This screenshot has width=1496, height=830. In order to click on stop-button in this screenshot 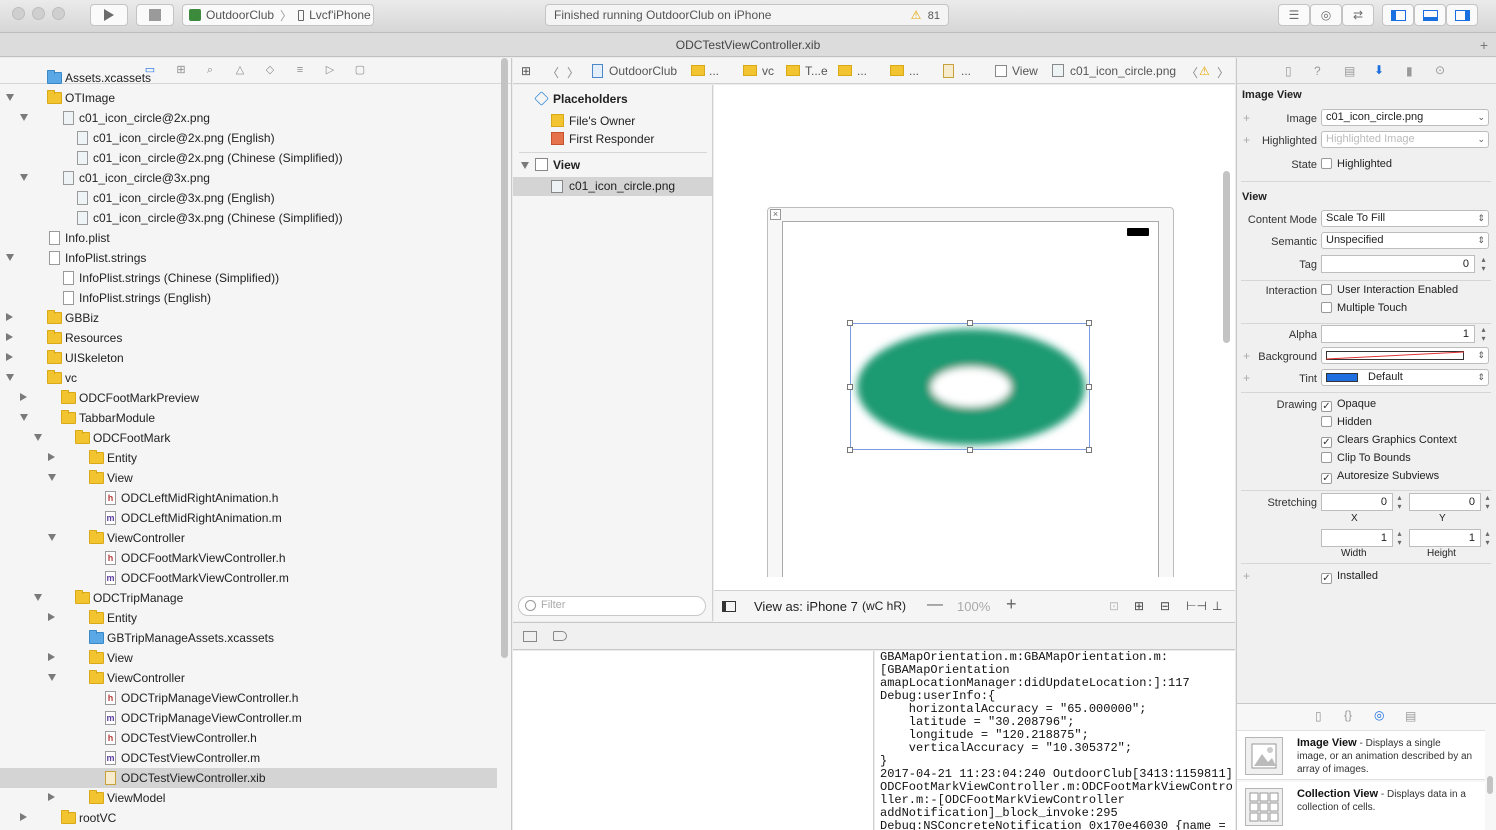, I will do `click(155, 15)`.